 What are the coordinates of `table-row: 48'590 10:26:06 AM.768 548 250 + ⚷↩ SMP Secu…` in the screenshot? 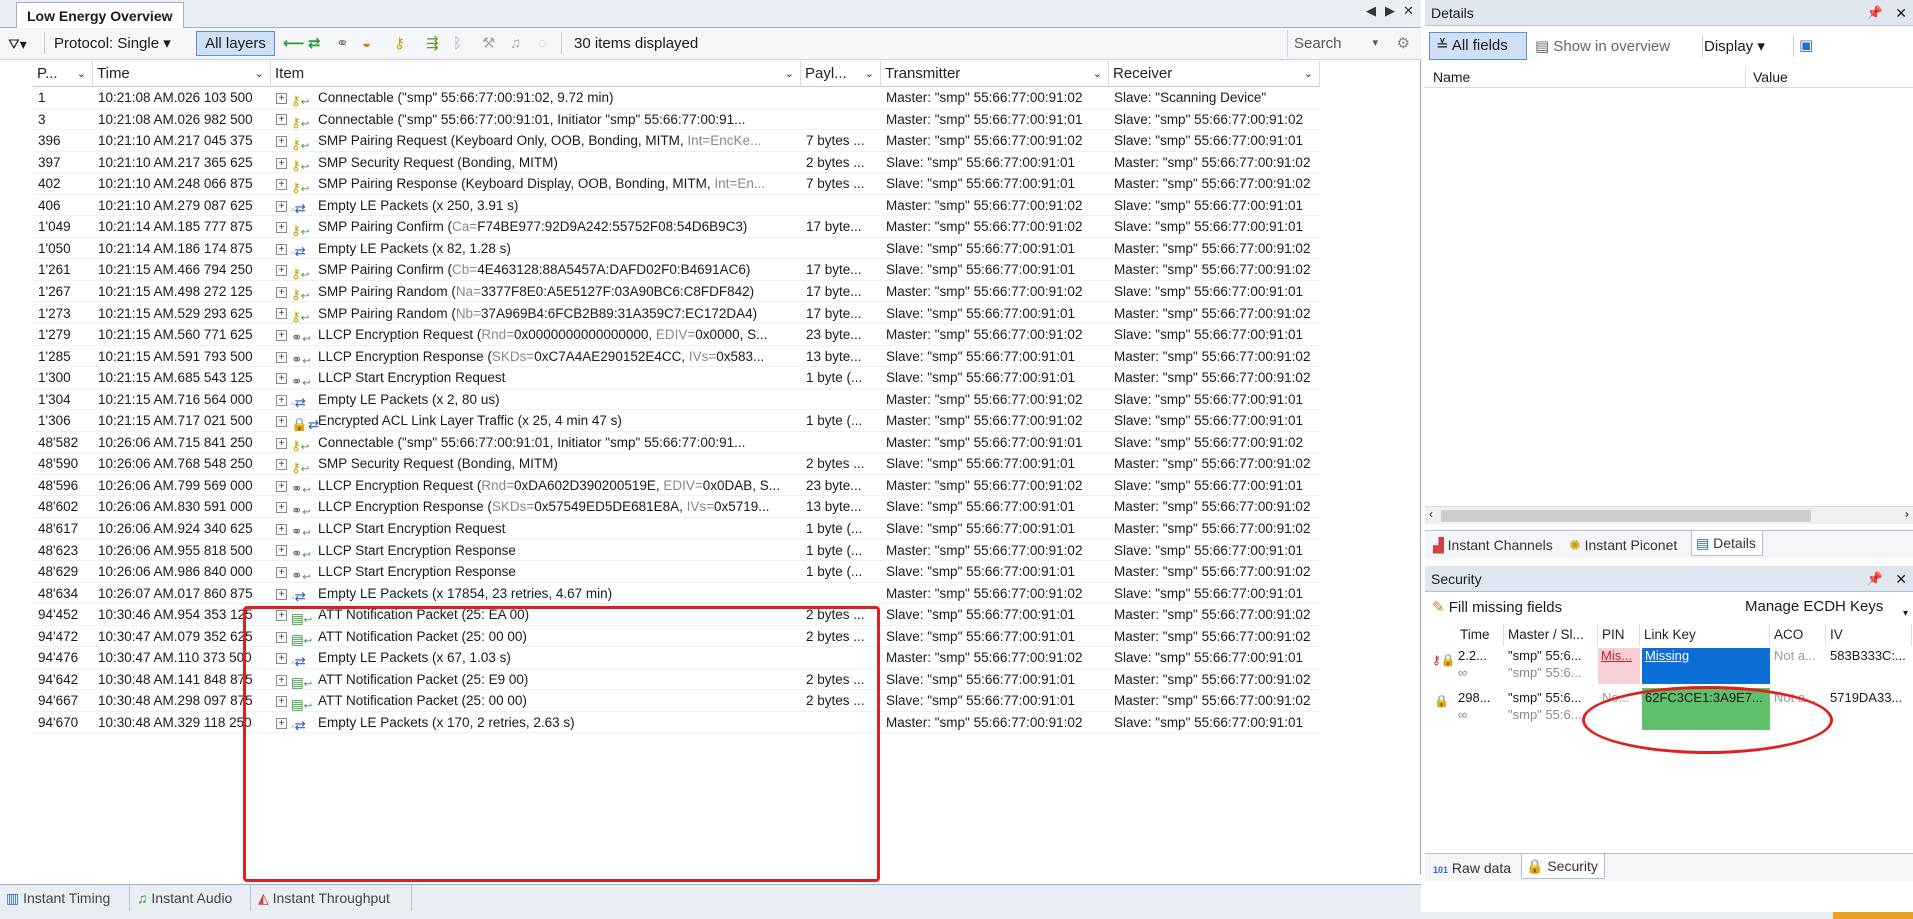 It's located at (676, 464).